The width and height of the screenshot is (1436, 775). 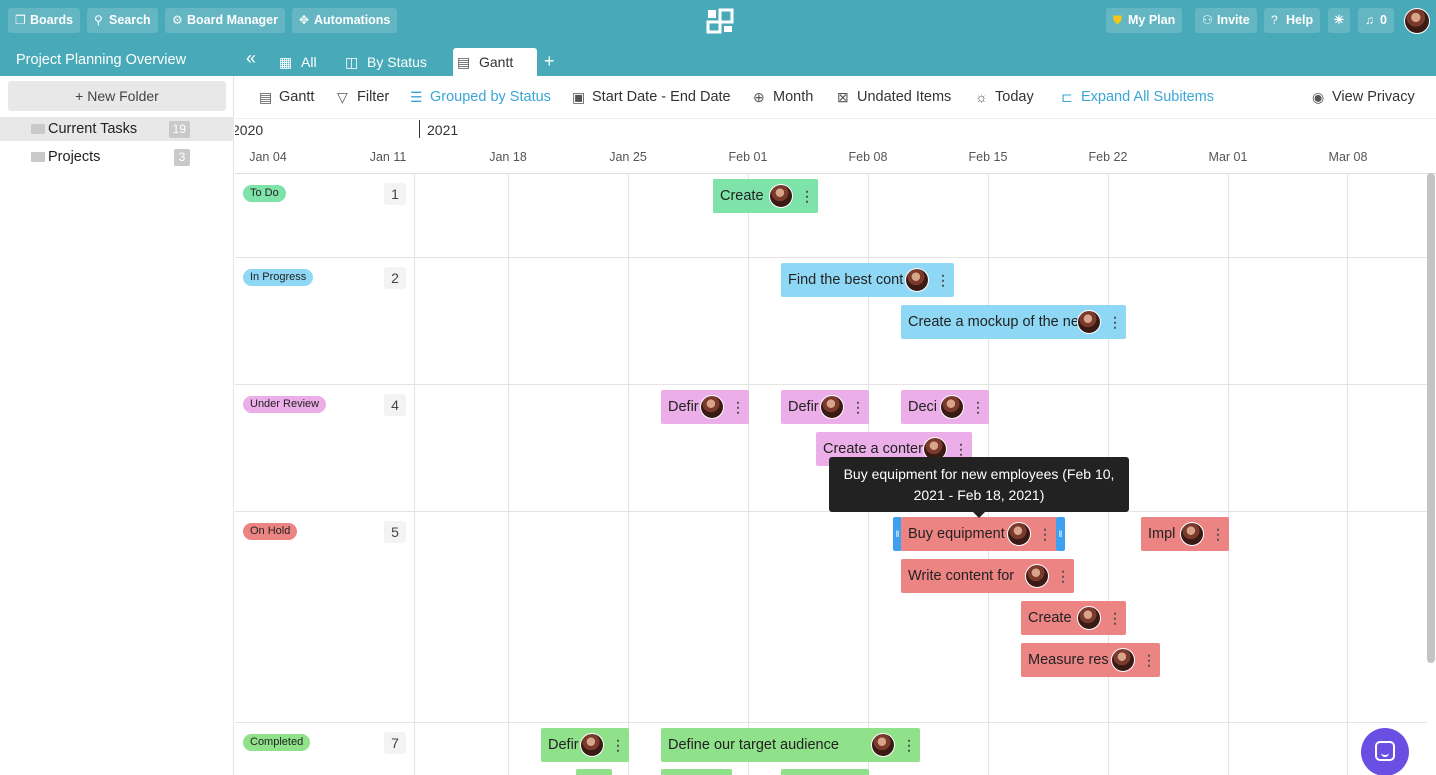 I want to click on invite-button: ⚇ Invite, so click(x=1226, y=20).